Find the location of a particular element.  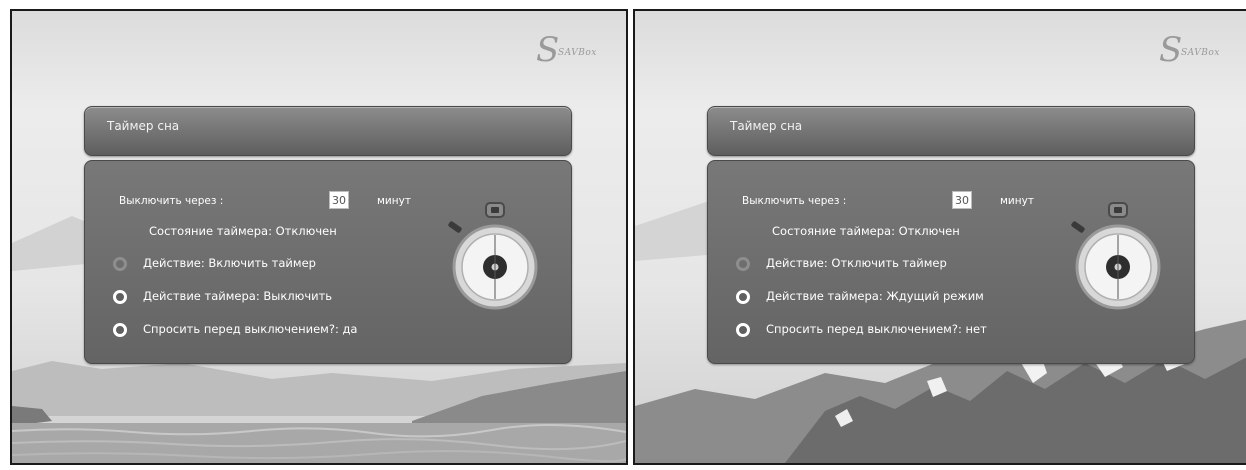

option-action: Действие: Отключить таймер is located at coordinates (856, 263).